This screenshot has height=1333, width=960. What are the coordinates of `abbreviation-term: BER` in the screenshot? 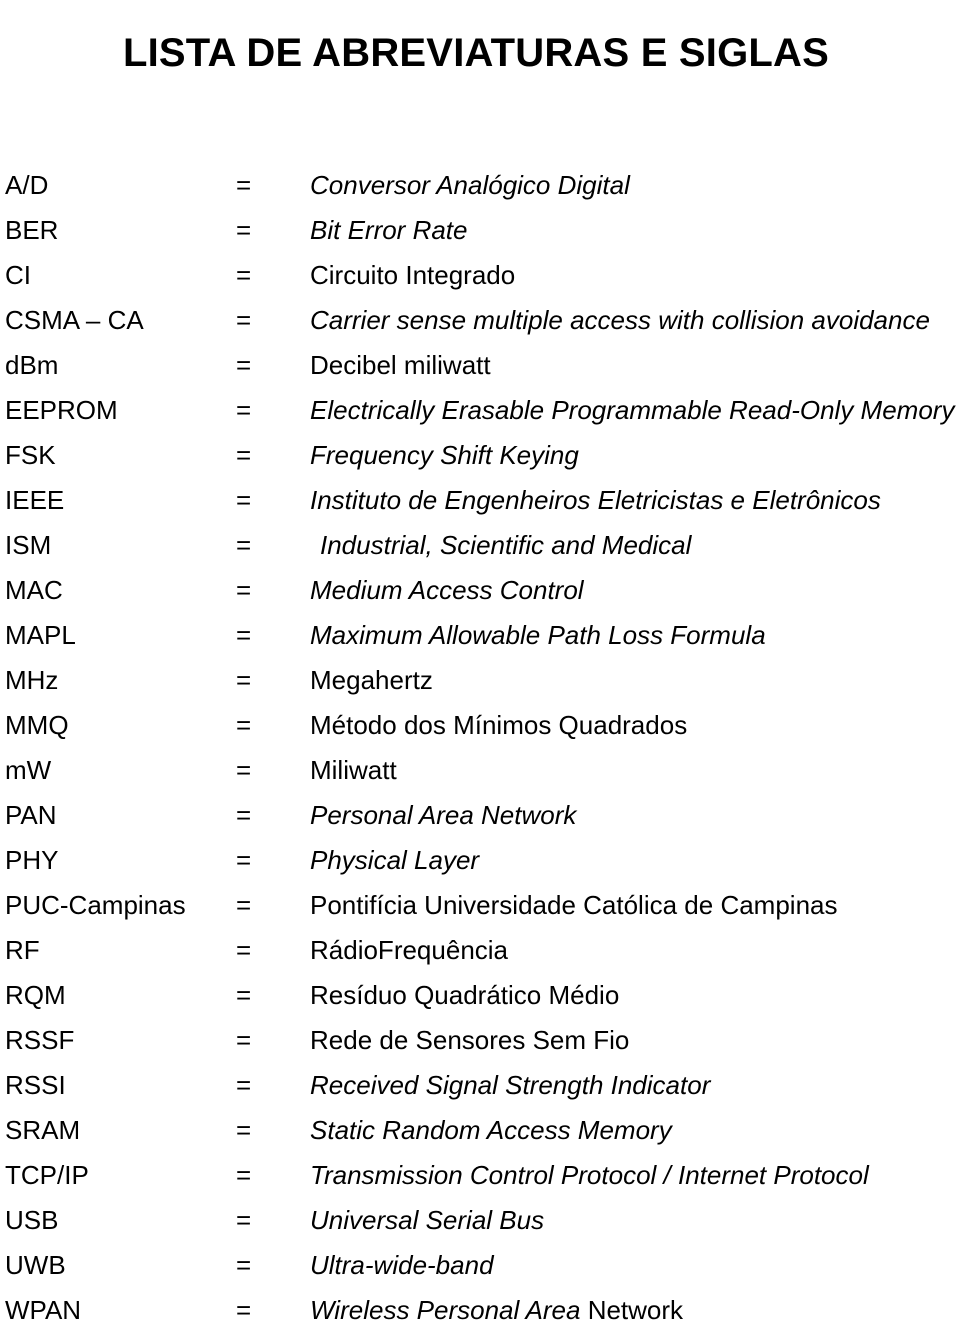 It's located at (32, 230).